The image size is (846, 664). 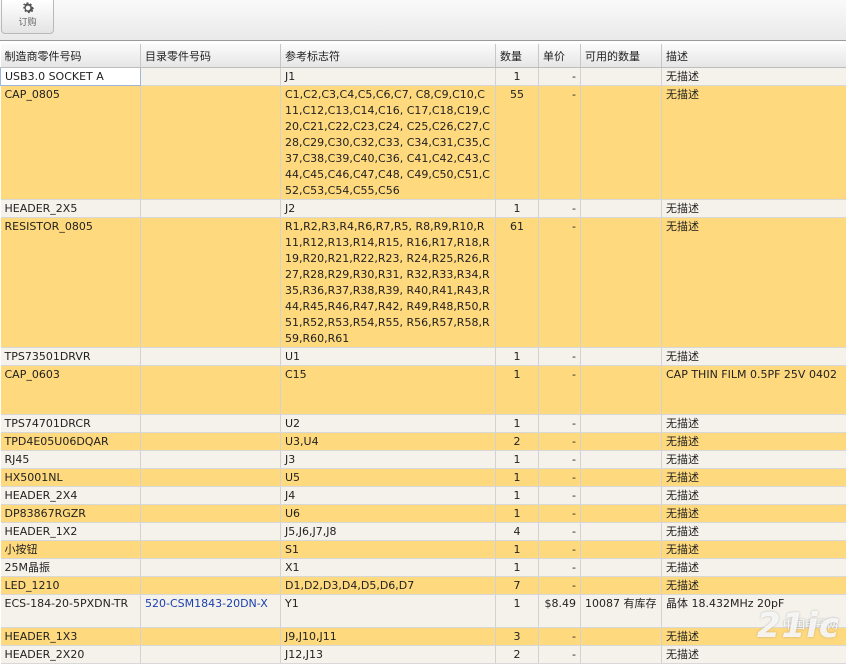 I want to click on table-row: TPS73501DRVRU11-无描述, so click(x=423, y=357).